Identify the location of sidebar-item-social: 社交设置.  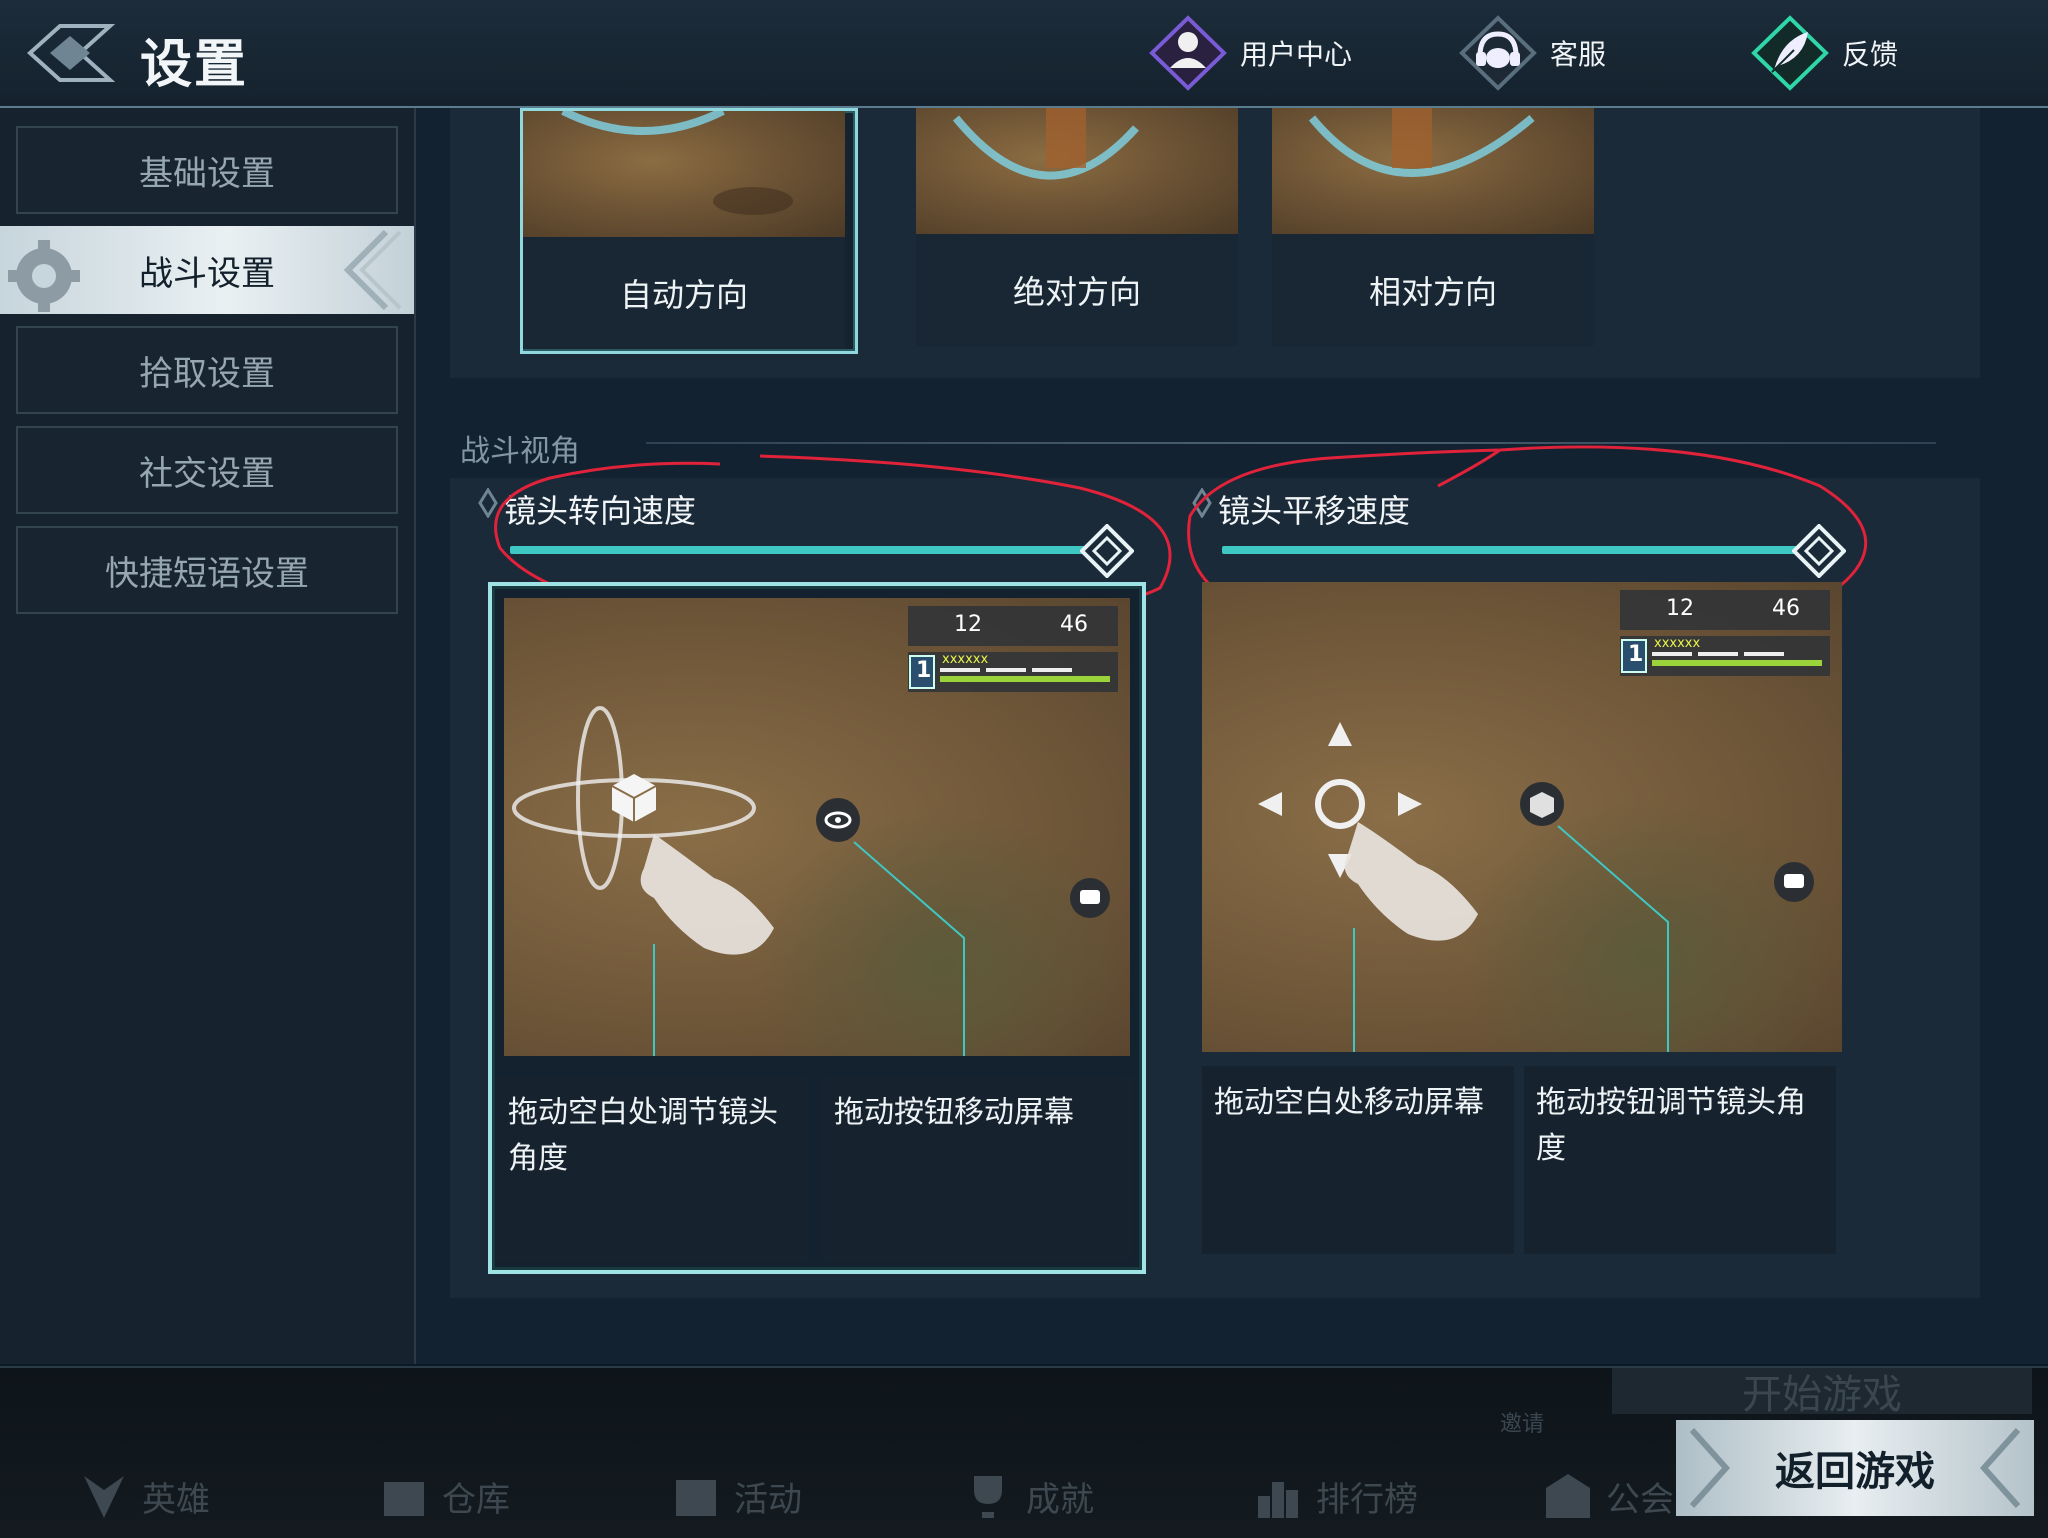
(207, 470).